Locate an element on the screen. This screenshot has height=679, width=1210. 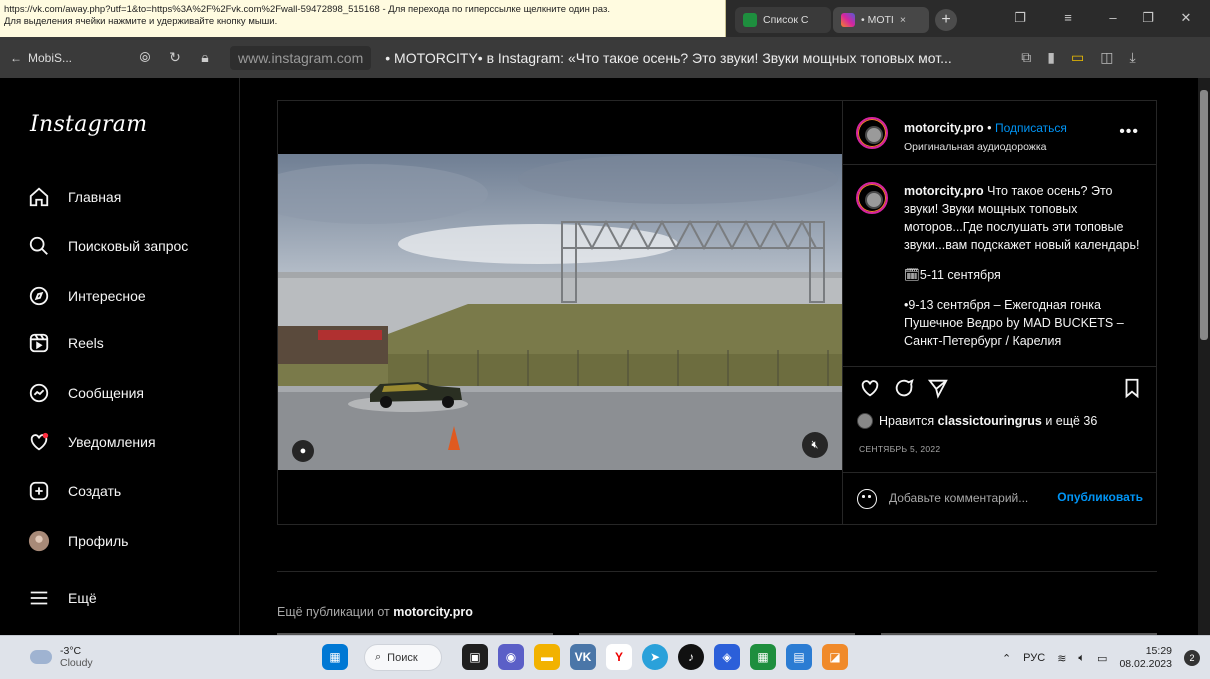
file-explorer-icon: ▬ is located at coordinates (547, 657).